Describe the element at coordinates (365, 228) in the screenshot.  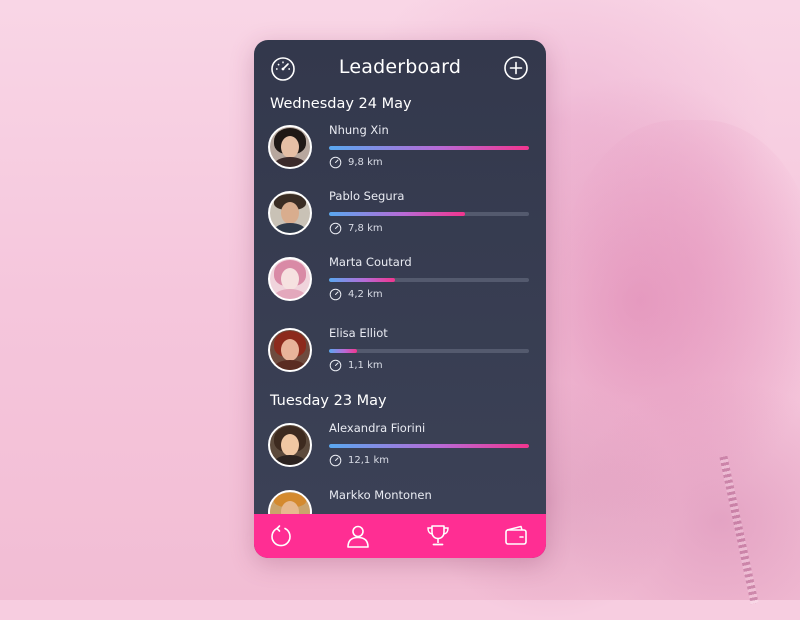
I see `distance-value: 7,8 km` at that location.